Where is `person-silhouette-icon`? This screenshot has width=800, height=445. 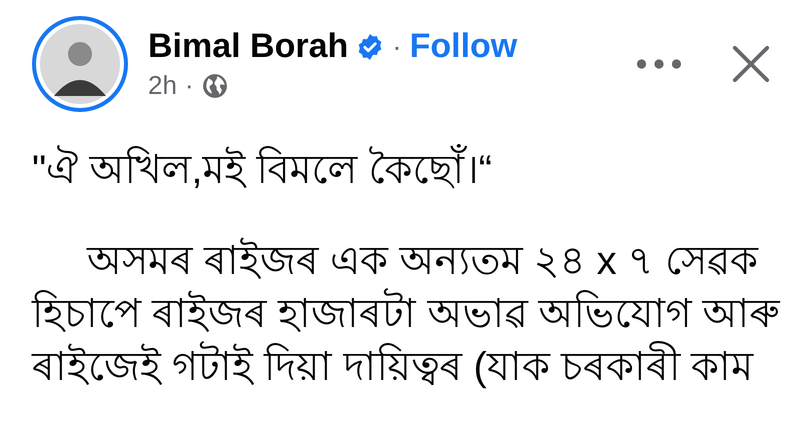 person-silhouette-icon is located at coordinates (80, 64).